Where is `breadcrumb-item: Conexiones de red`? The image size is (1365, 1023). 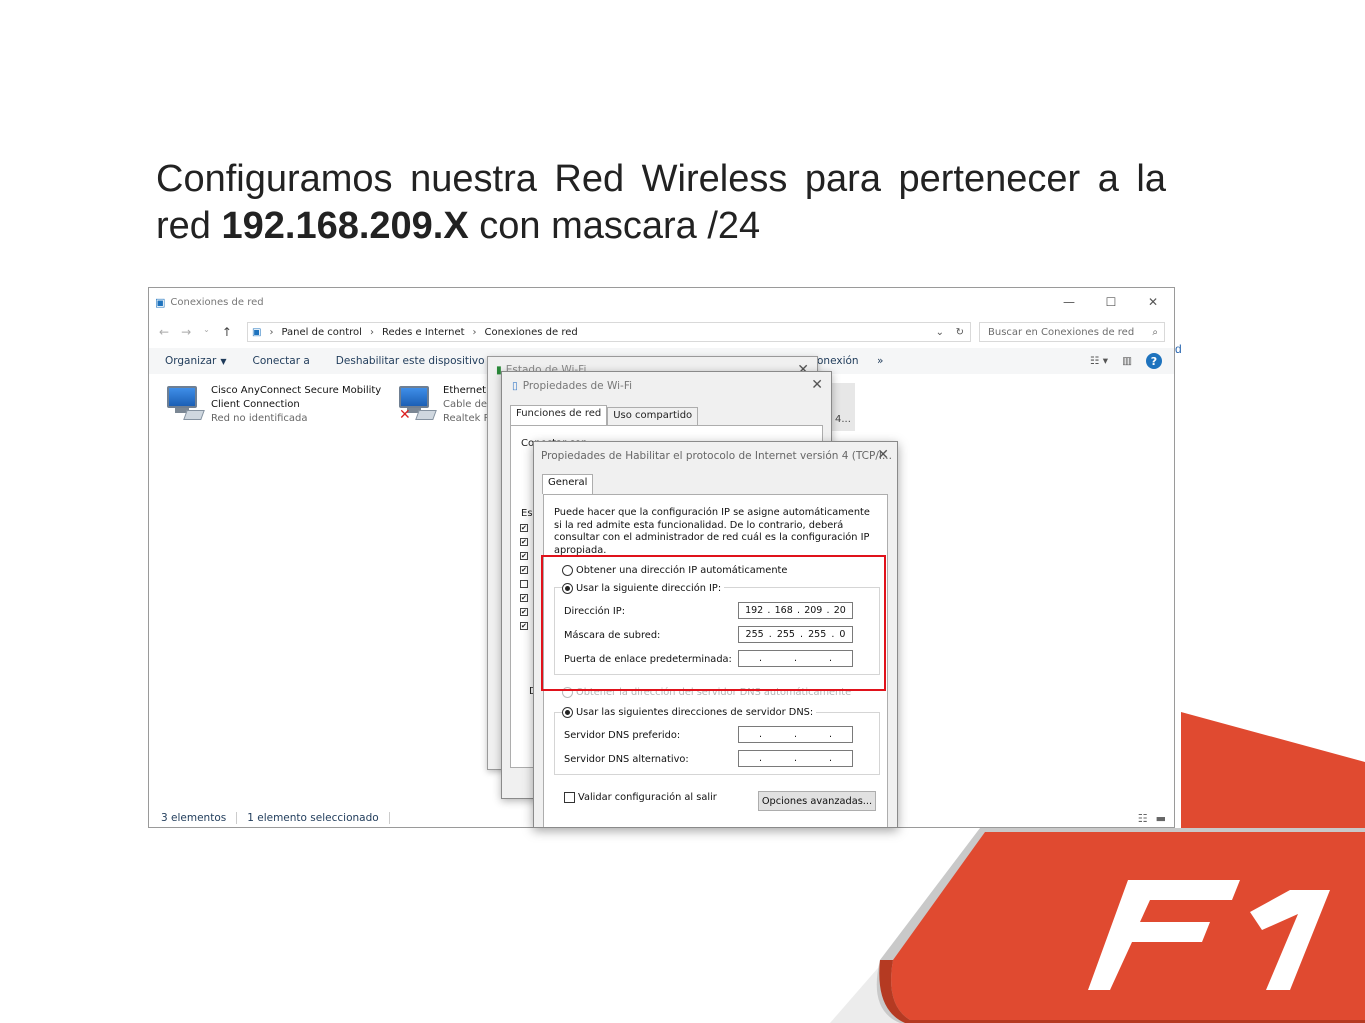 breadcrumb-item: Conexiones de red is located at coordinates (531, 332).